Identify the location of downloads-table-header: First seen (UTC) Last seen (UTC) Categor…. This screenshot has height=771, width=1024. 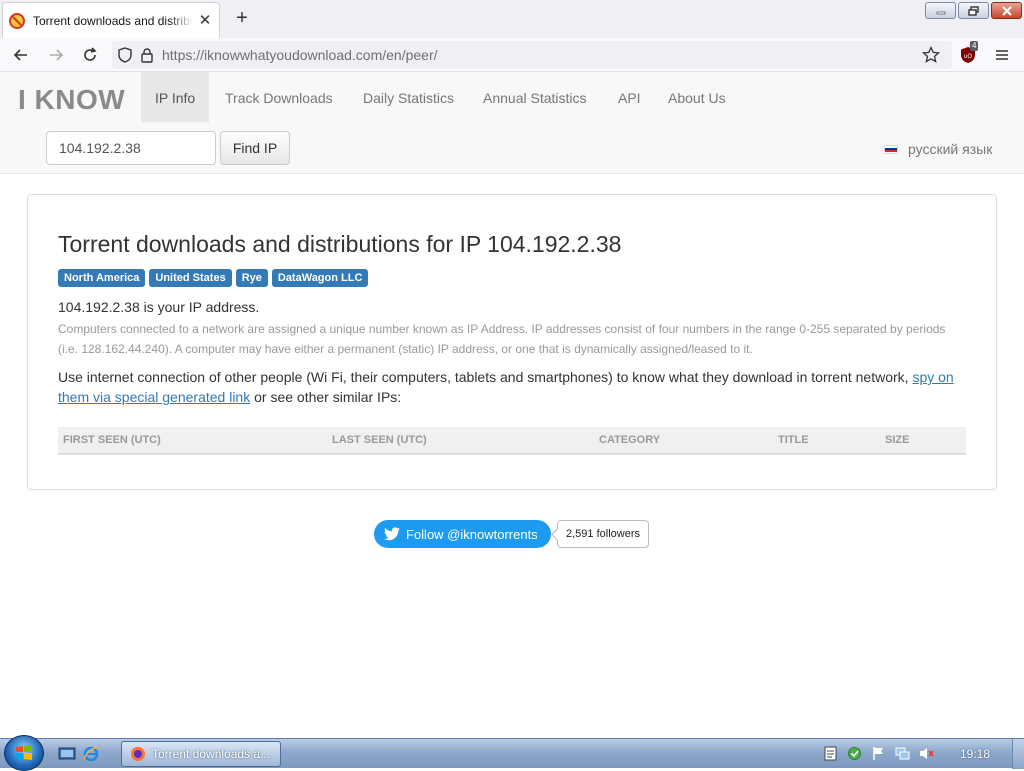
(512, 441).